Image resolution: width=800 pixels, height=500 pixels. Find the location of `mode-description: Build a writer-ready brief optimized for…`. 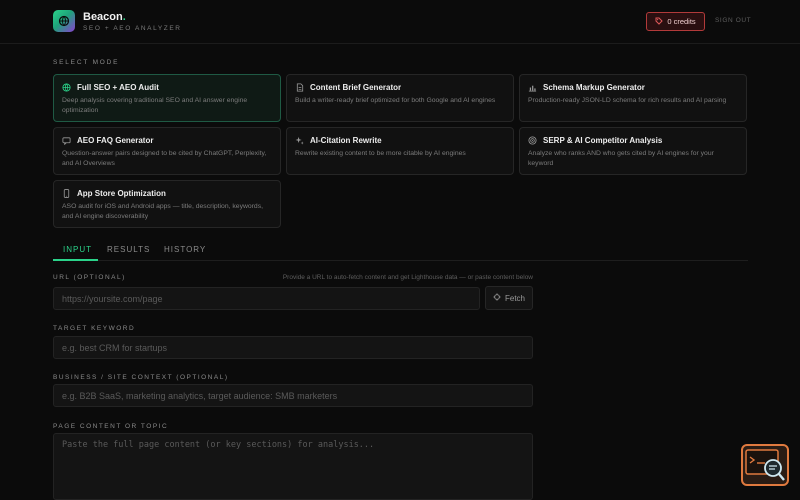

mode-description: Build a writer-ready brief optimized for… is located at coordinates (395, 100).